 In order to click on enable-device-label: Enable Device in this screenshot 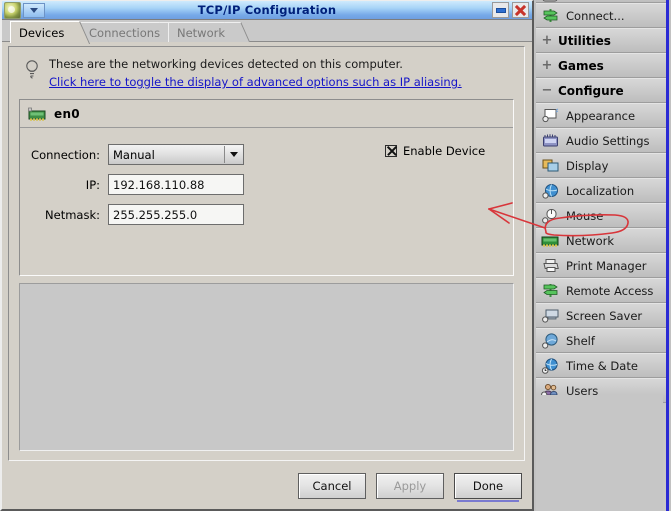, I will do `click(444, 151)`.